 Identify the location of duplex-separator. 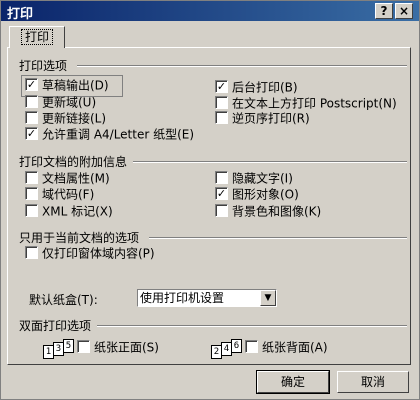
(252, 326).